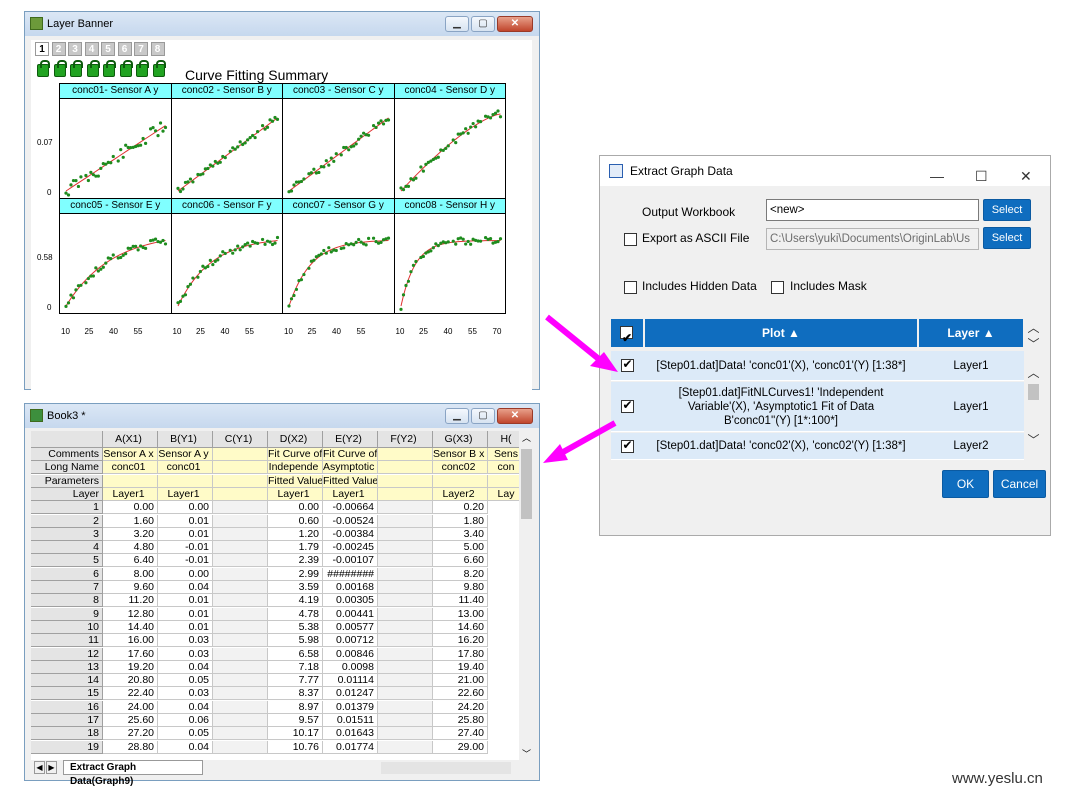 Image resolution: width=1065 pixels, height=798 pixels. What do you see at coordinates (460, 707) in the screenshot?
I see `table-cell: 24.20` at bounding box center [460, 707].